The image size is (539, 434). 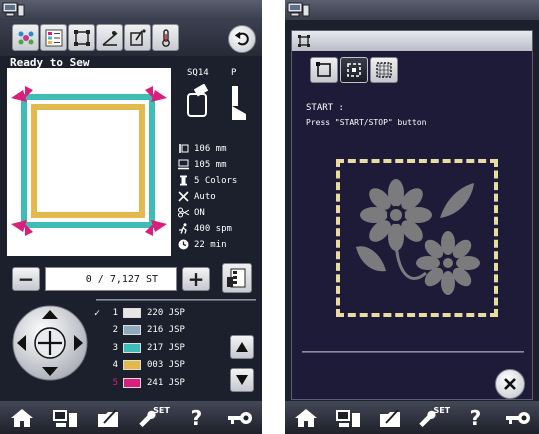 What do you see at coordinates (89, 162) in the screenshot?
I see `embroidery-preview` at bounding box center [89, 162].